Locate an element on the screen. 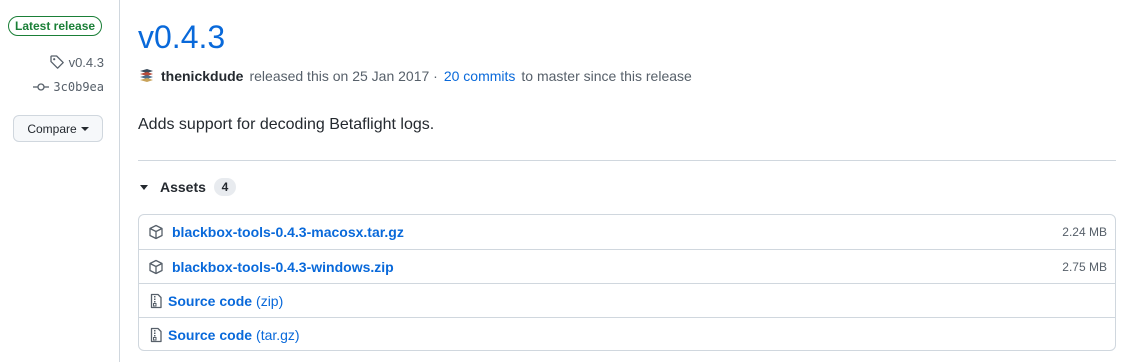 The width and height of the screenshot is (1126, 362). assets-count-badge: 4 is located at coordinates (224, 187).